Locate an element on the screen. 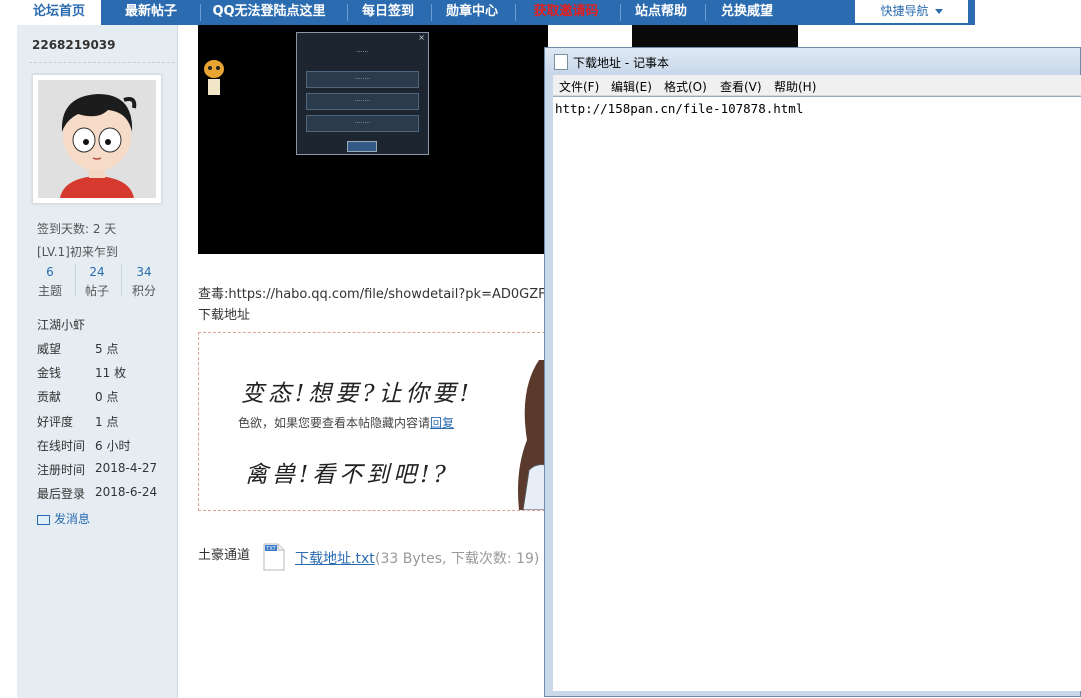 The width and height of the screenshot is (1081, 698). menu-format: 格式(O) is located at coordinates (685, 86).